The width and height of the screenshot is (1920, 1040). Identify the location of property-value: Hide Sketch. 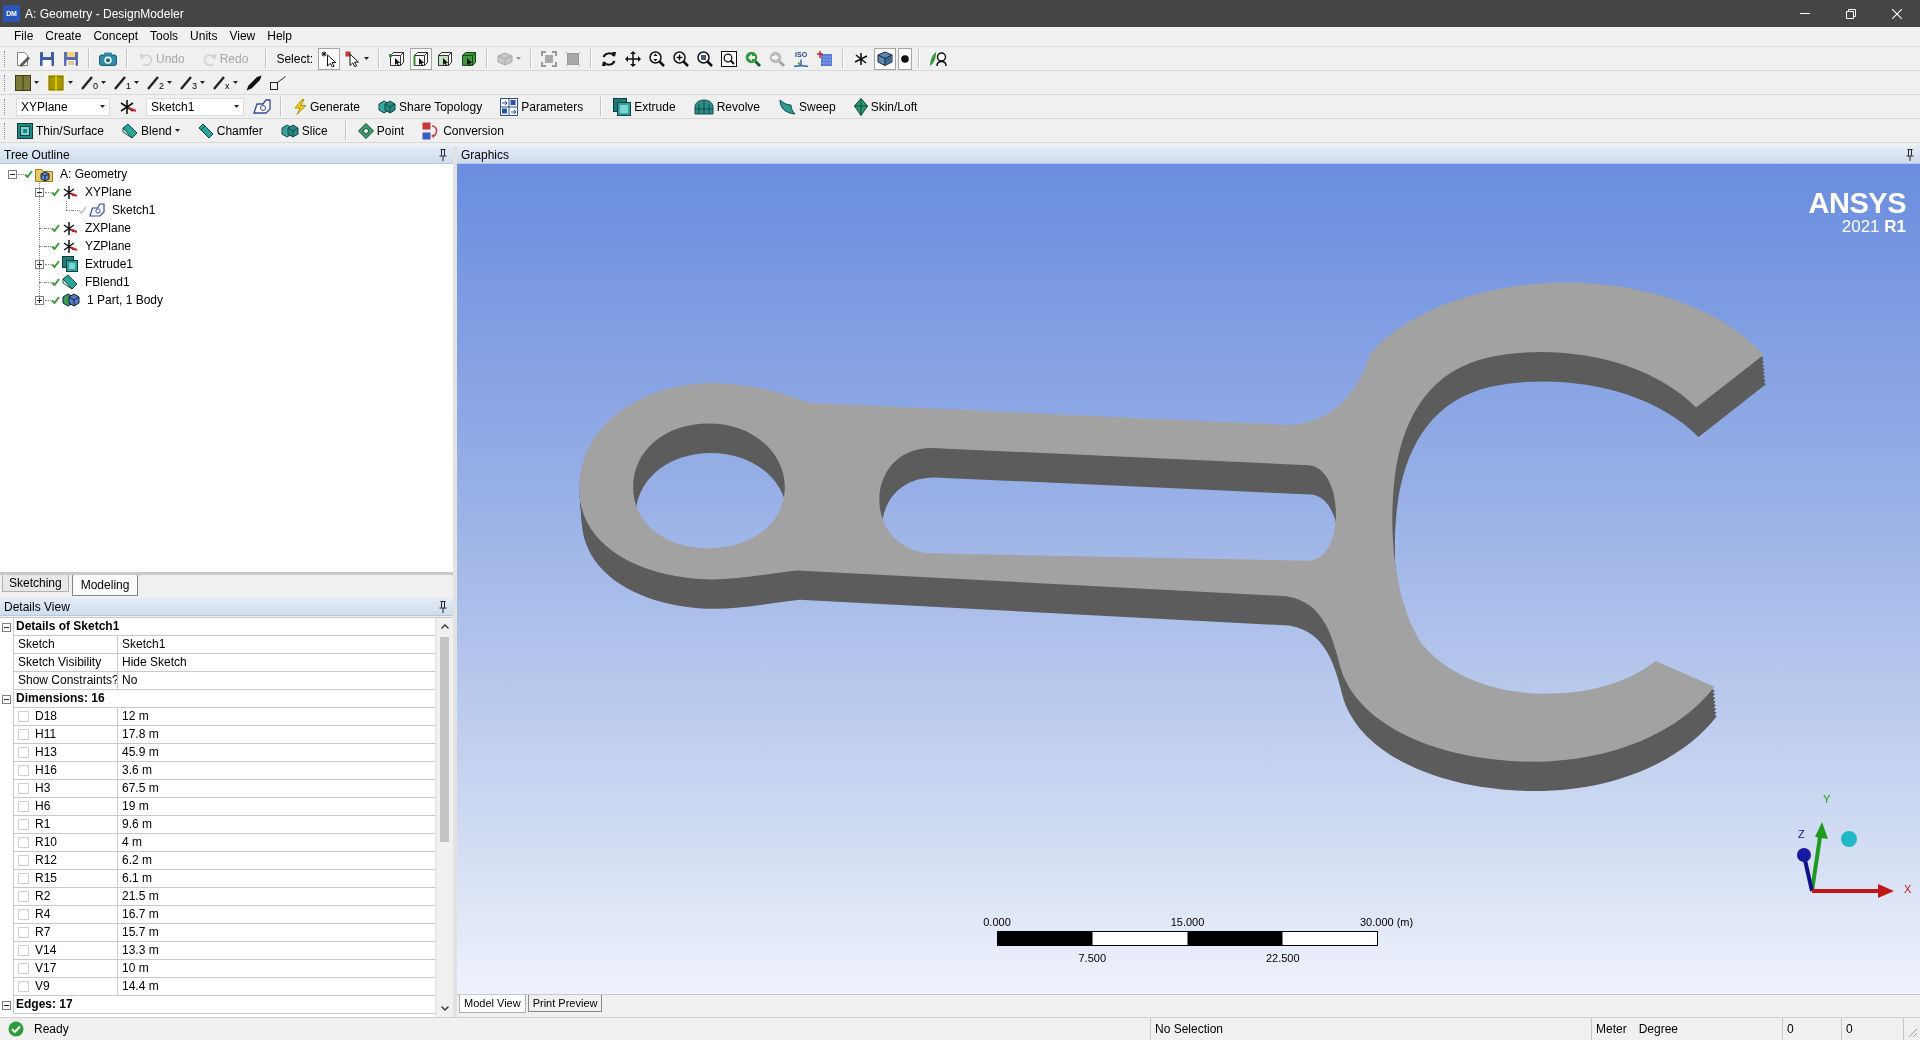
(276, 663).